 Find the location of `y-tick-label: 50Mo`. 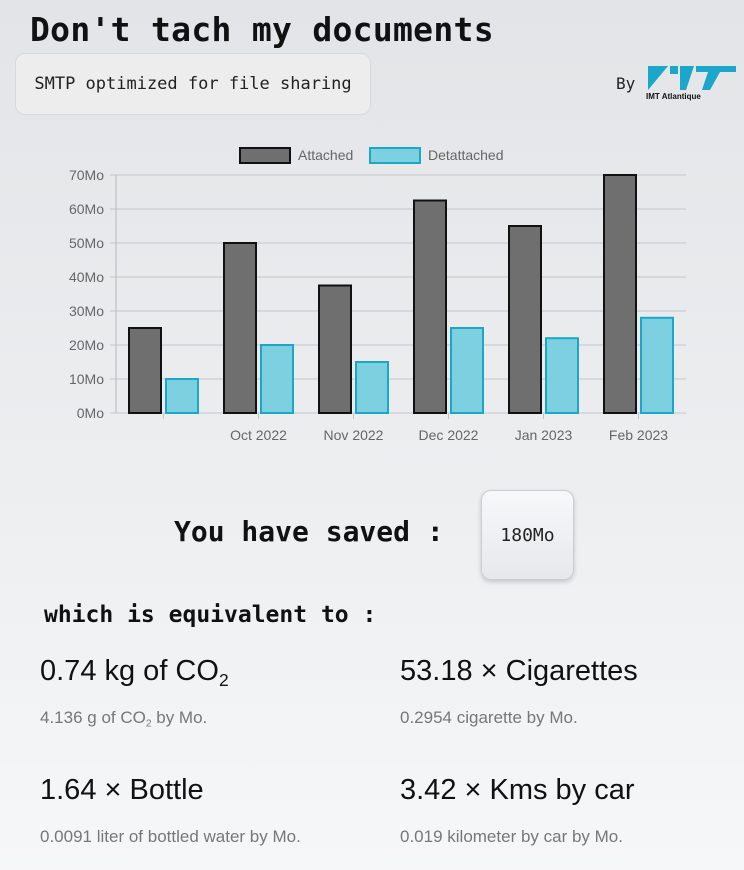

y-tick-label: 50Mo is located at coordinates (86, 243).